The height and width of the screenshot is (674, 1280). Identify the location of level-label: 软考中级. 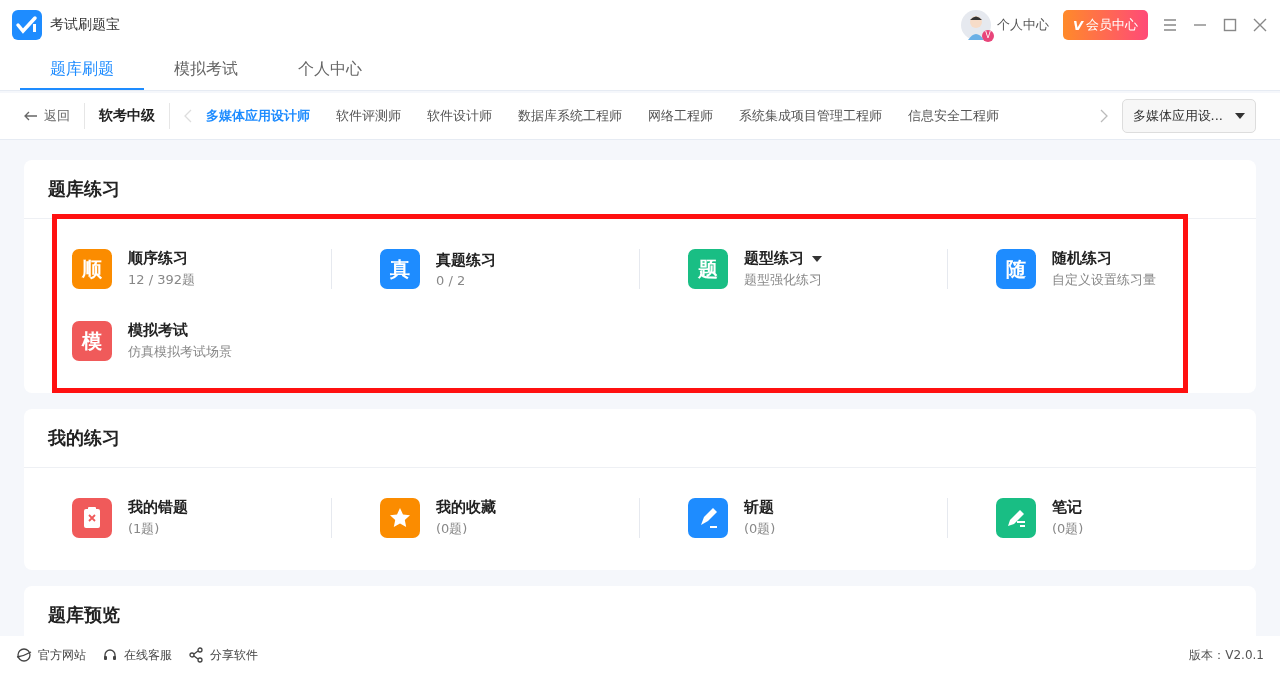
(127, 116).